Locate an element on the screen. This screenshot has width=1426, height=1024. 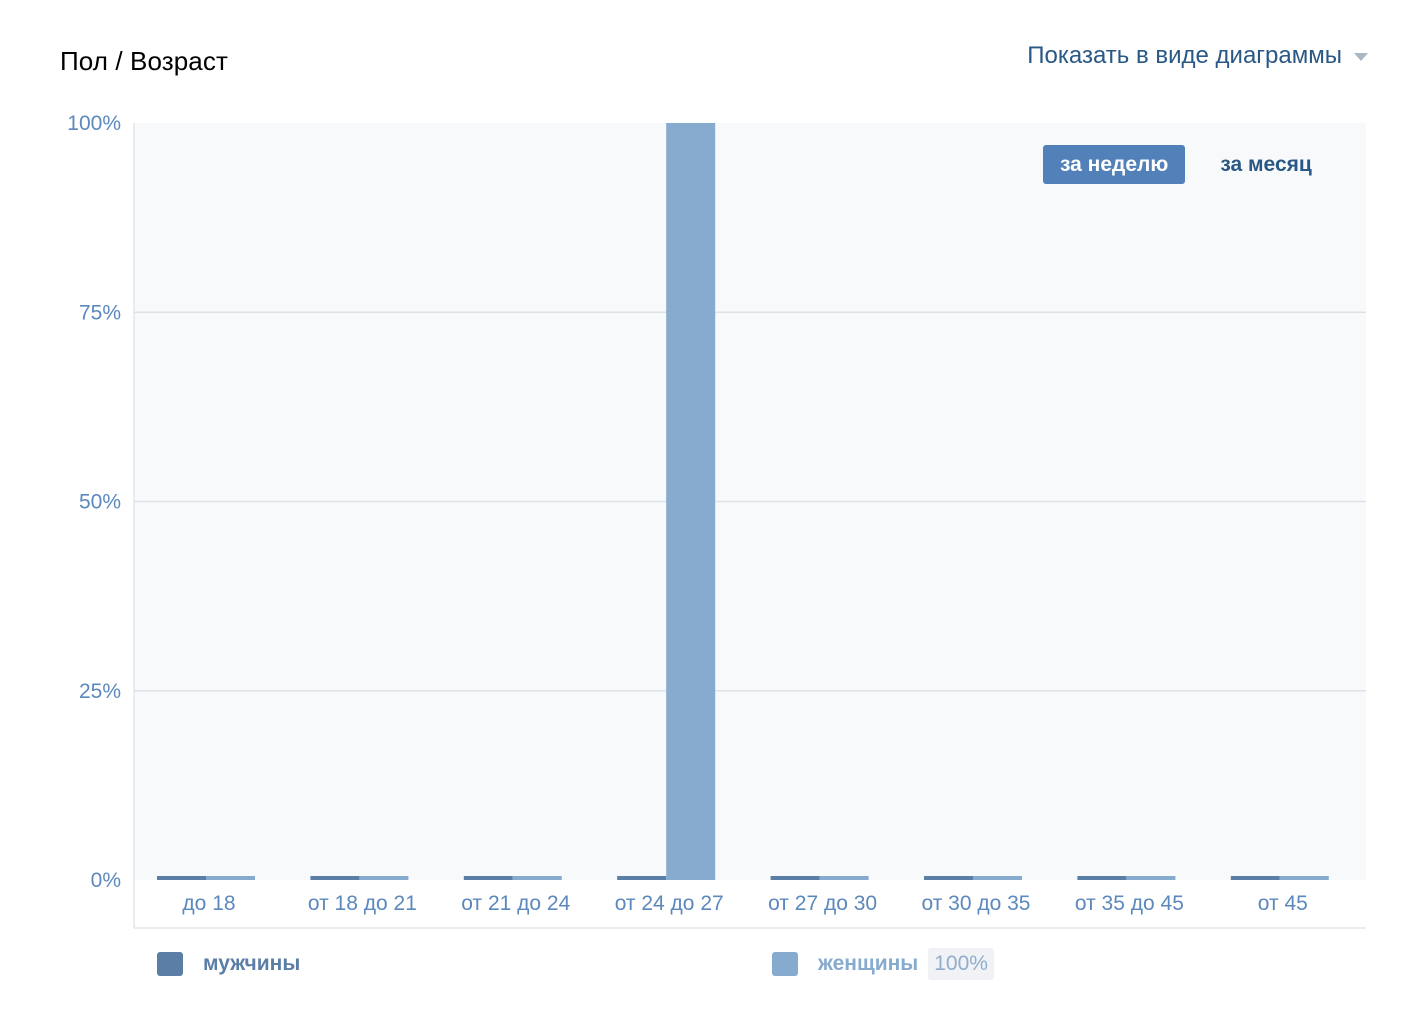
legend-item-men: мужчины is located at coordinates (228, 964).